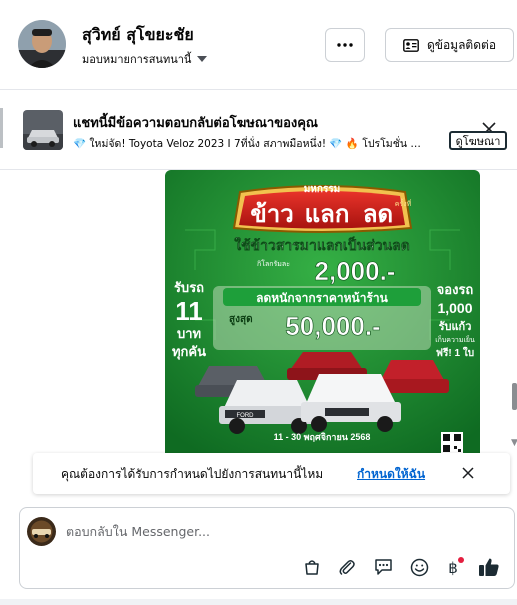 This screenshot has height=605, width=517. I want to click on more-button, so click(345, 45).